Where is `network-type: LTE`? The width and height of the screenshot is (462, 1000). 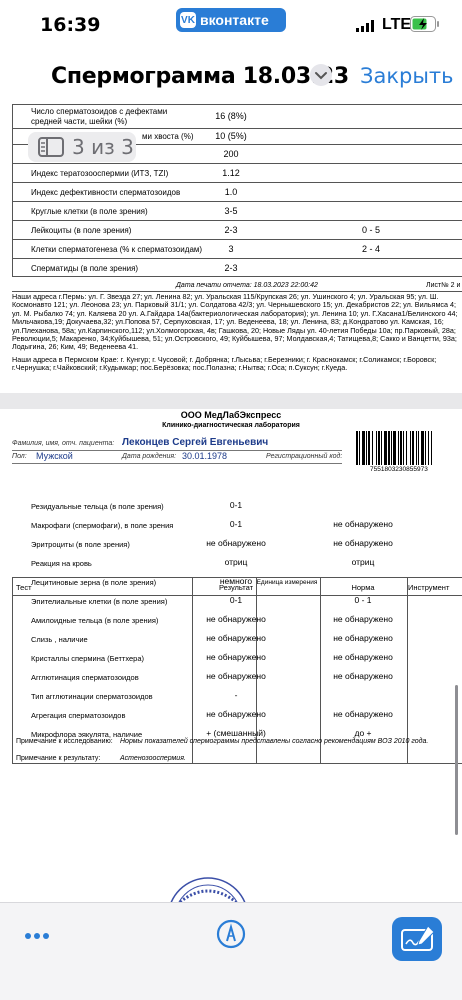
network-type: LTE is located at coordinates (397, 24).